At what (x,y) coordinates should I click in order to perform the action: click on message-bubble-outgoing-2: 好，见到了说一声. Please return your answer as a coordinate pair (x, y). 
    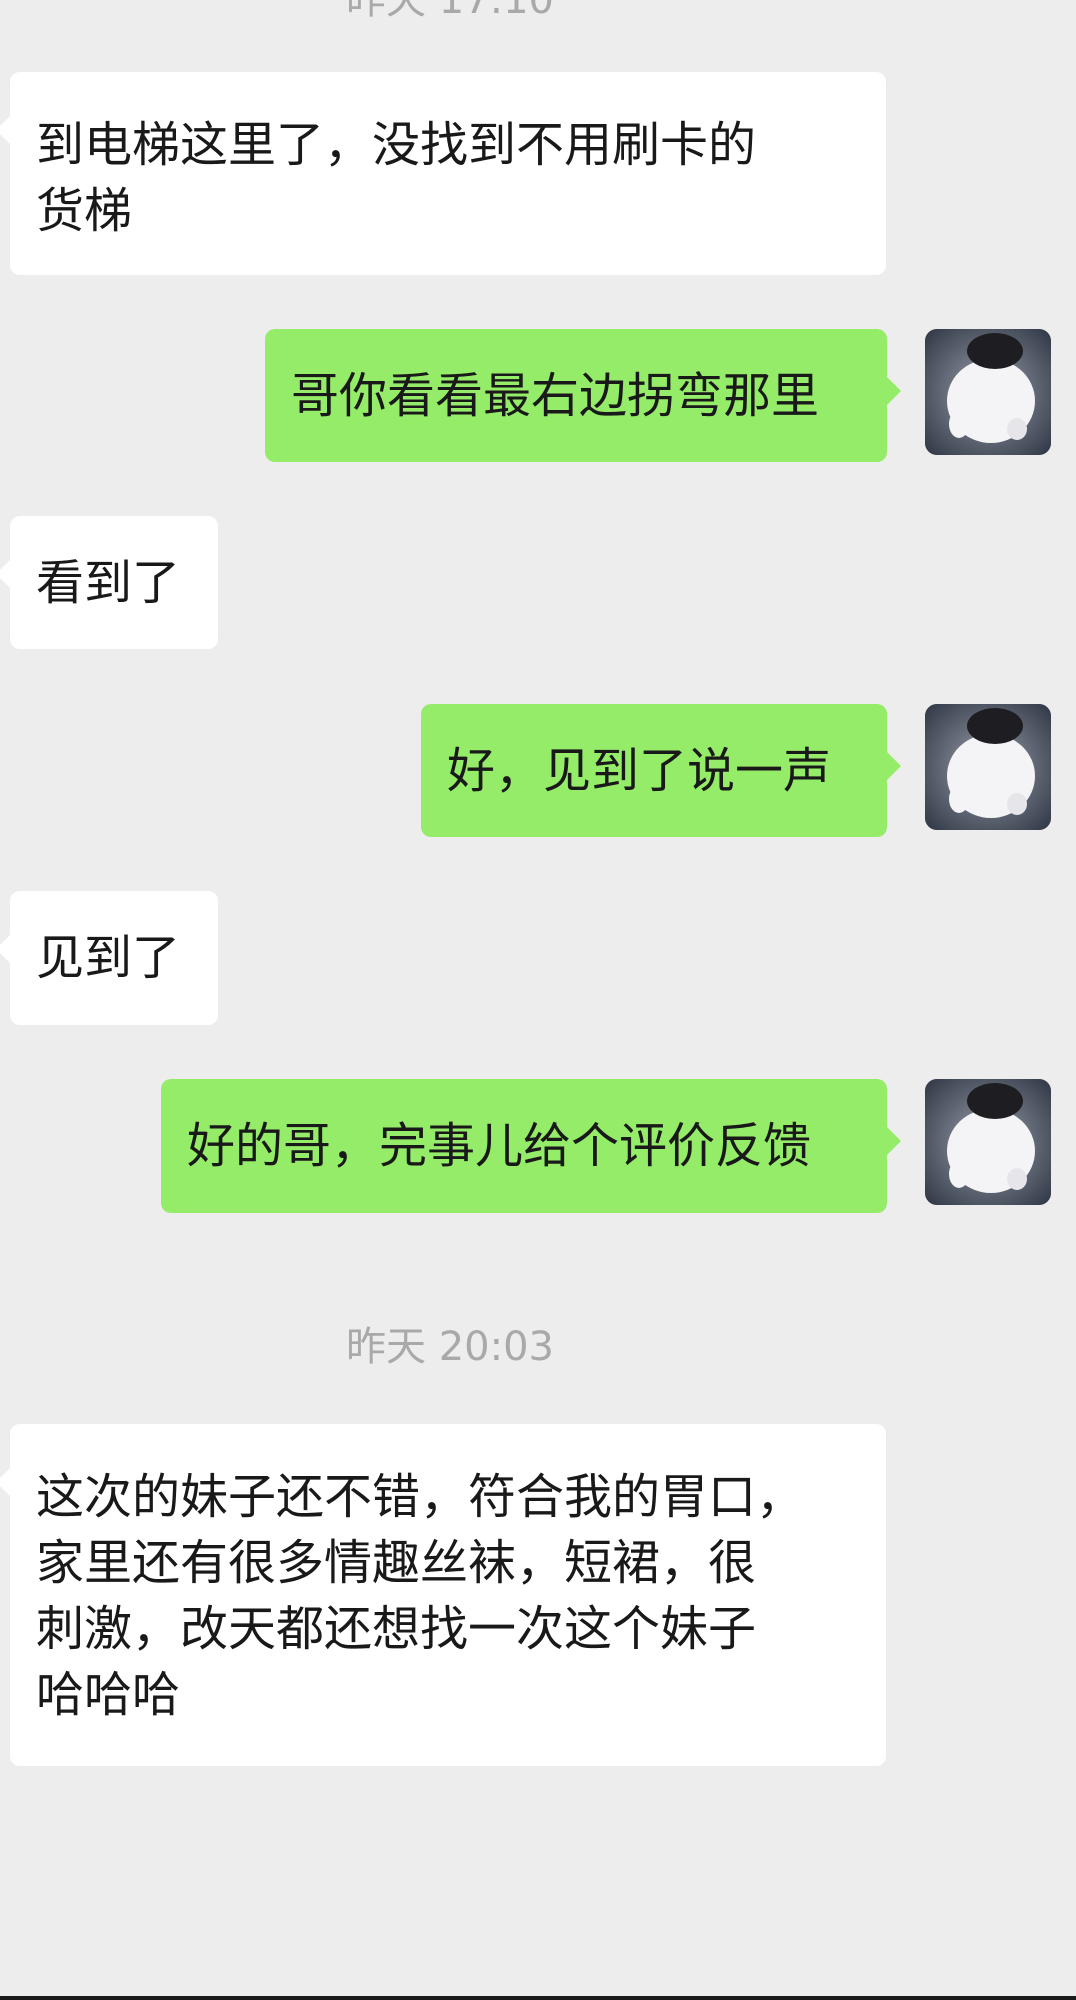
    Looking at the image, I should click on (661, 770).